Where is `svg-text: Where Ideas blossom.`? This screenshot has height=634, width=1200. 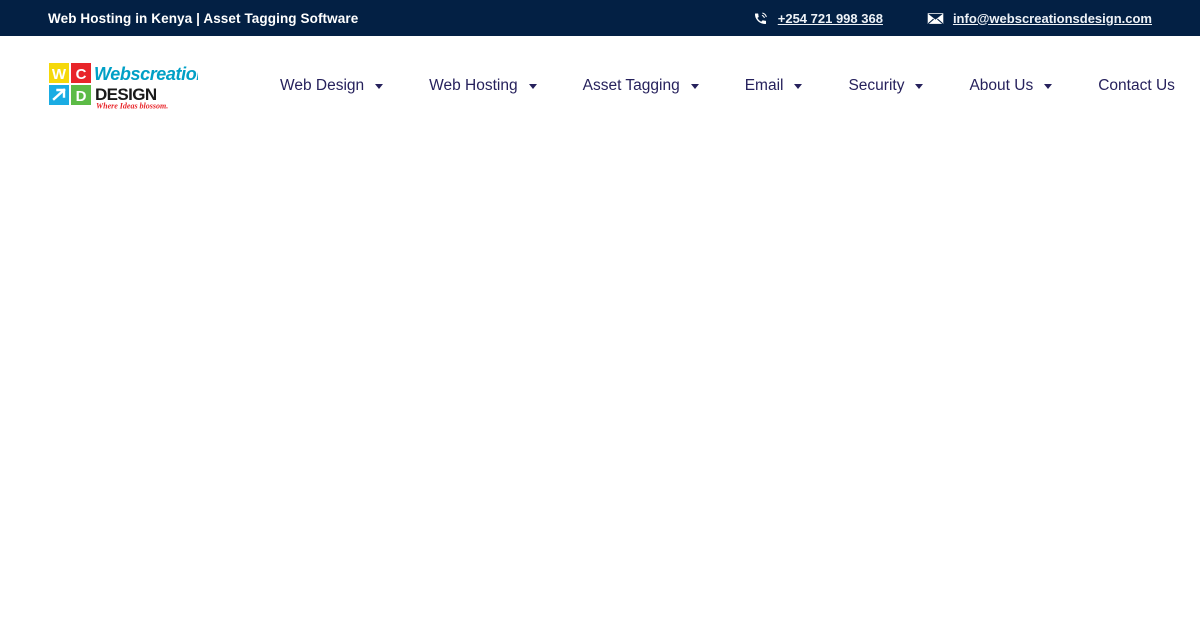 svg-text: Where Ideas blossom. is located at coordinates (132, 105).